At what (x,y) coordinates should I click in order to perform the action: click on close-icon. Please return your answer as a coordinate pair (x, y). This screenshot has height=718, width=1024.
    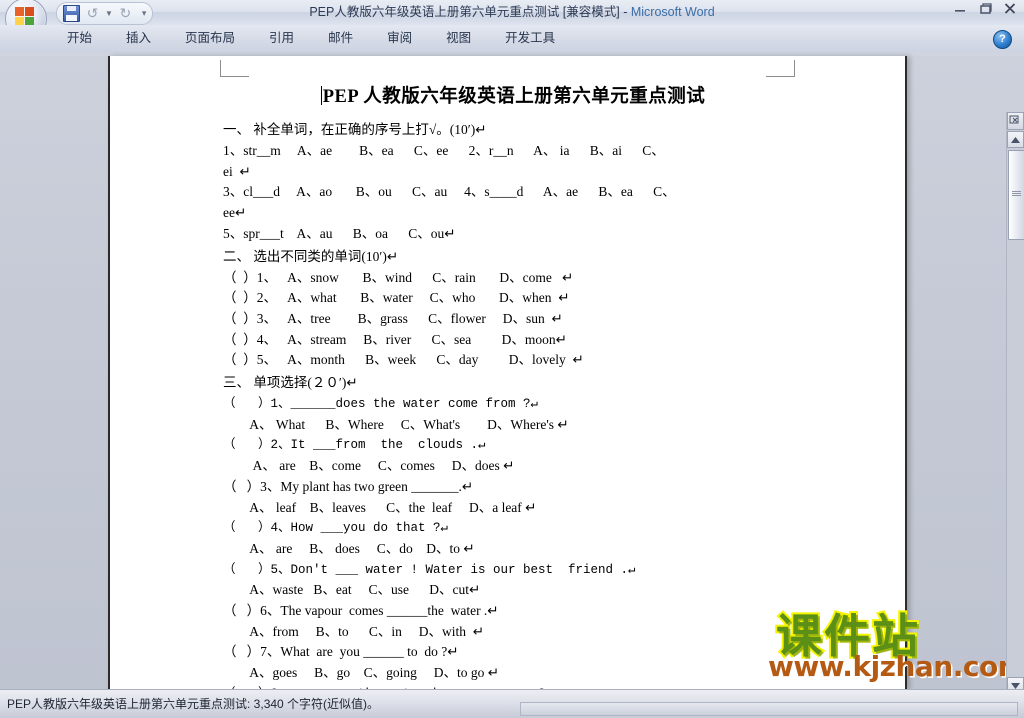
    Looking at the image, I should click on (1010, 8).